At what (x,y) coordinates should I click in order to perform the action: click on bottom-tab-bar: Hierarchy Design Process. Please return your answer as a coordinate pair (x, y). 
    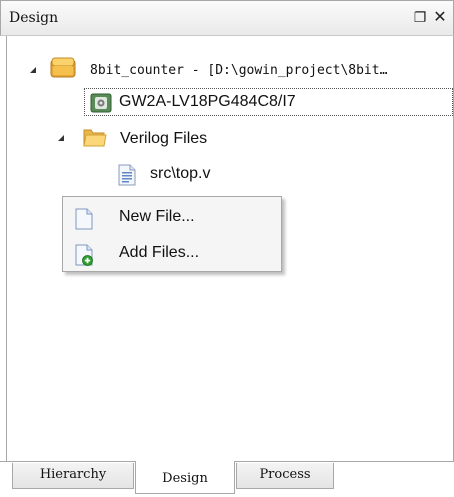
    Looking at the image, I should click on (227, 479).